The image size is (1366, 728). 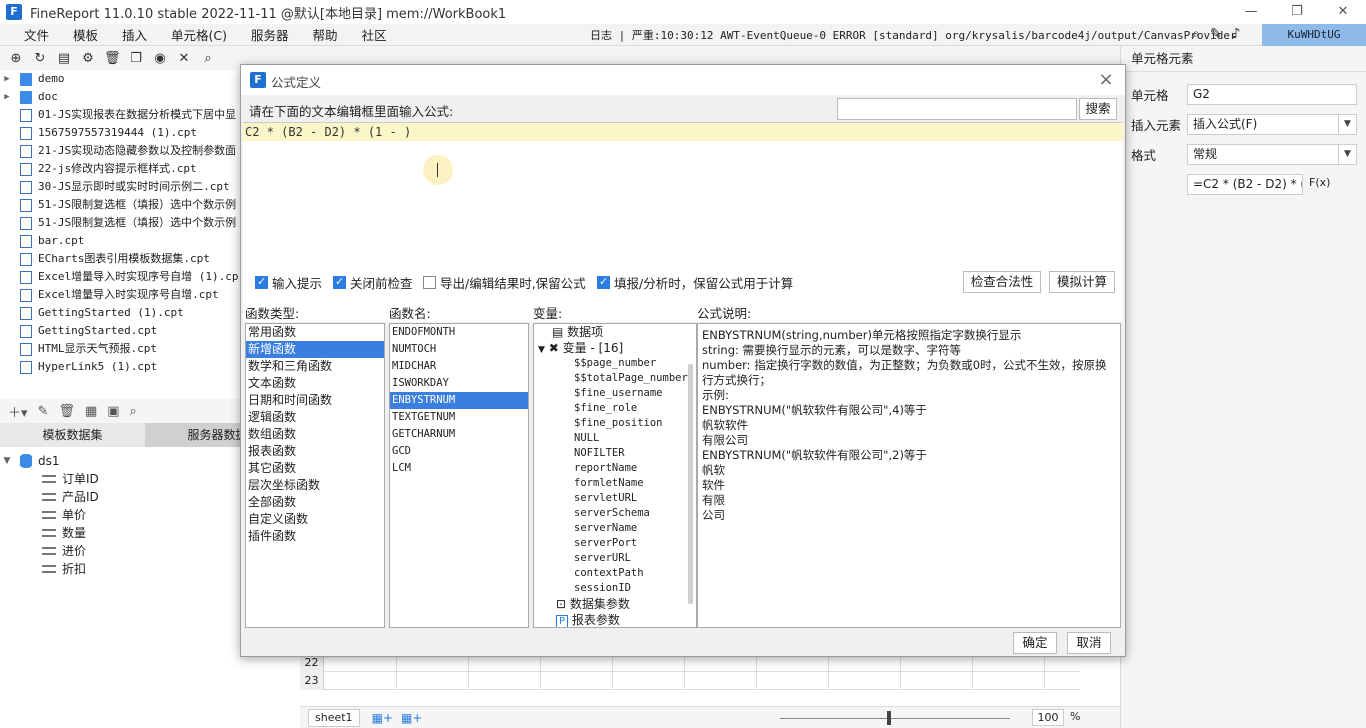 What do you see at coordinates (184, 58) in the screenshot?
I see `collapse-icon: ✕` at bounding box center [184, 58].